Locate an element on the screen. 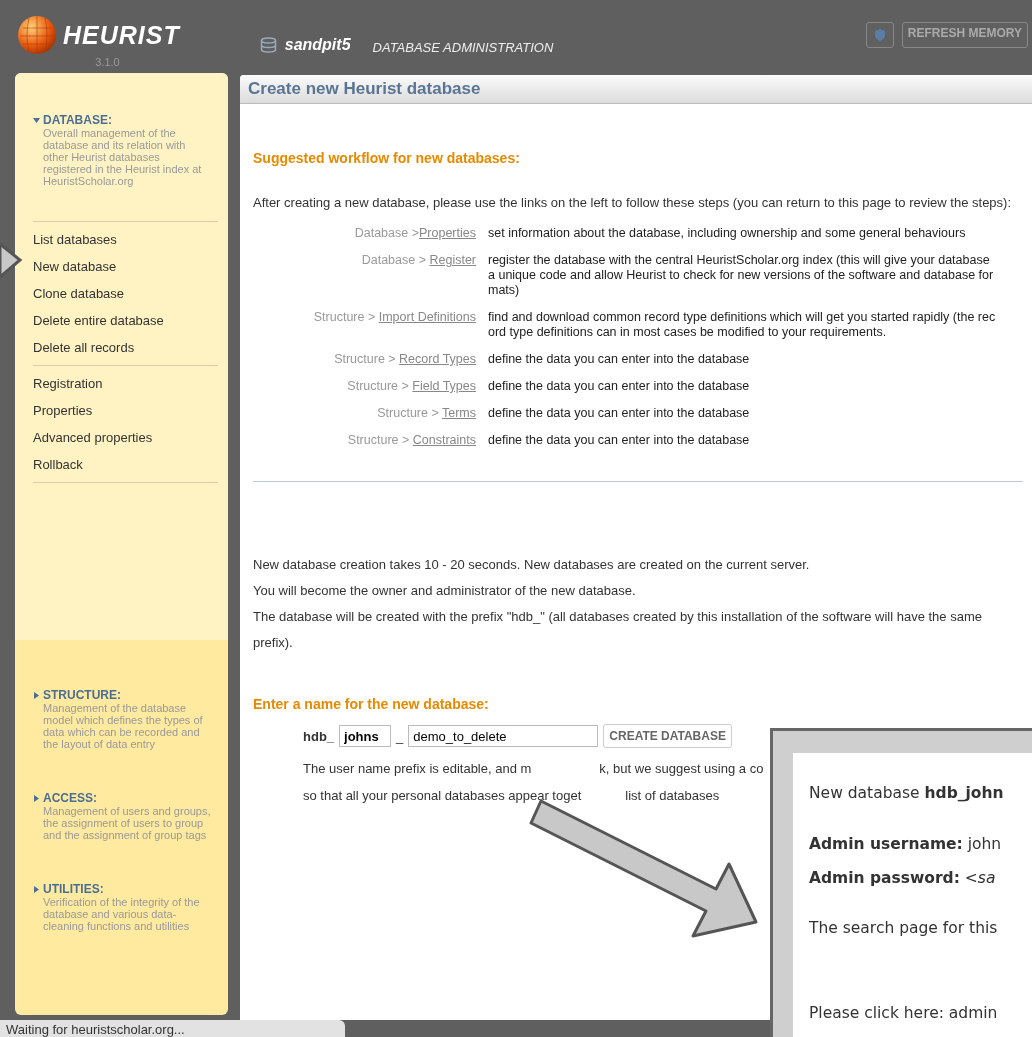  username-input: johns is located at coordinates (365, 736).